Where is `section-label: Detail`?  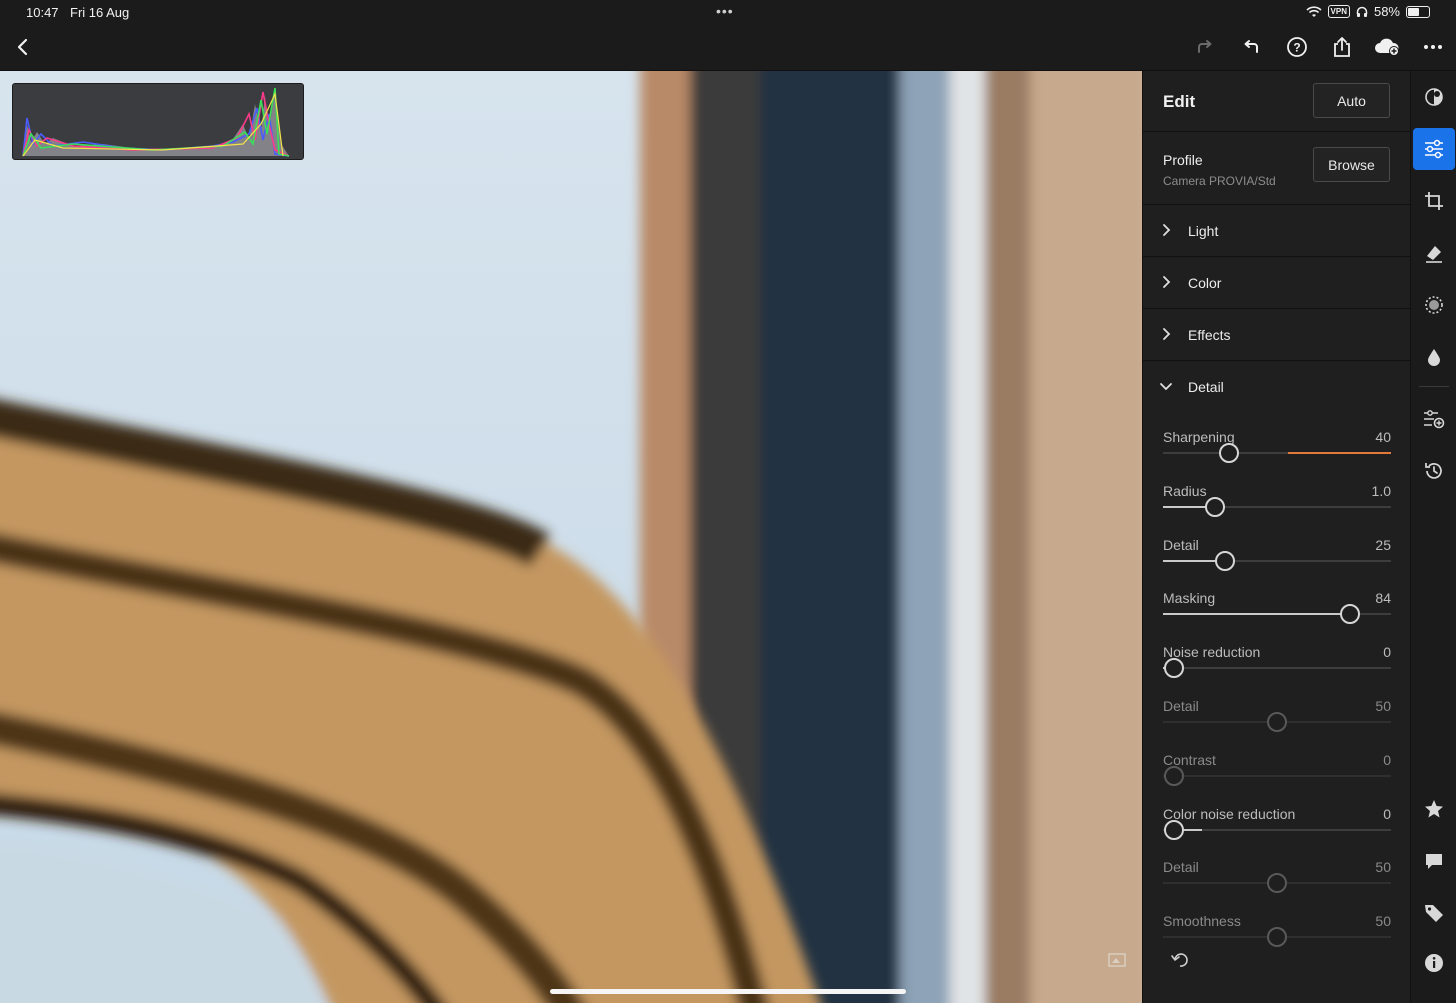 section-label: Detail is located at coordinates (1206, 387).